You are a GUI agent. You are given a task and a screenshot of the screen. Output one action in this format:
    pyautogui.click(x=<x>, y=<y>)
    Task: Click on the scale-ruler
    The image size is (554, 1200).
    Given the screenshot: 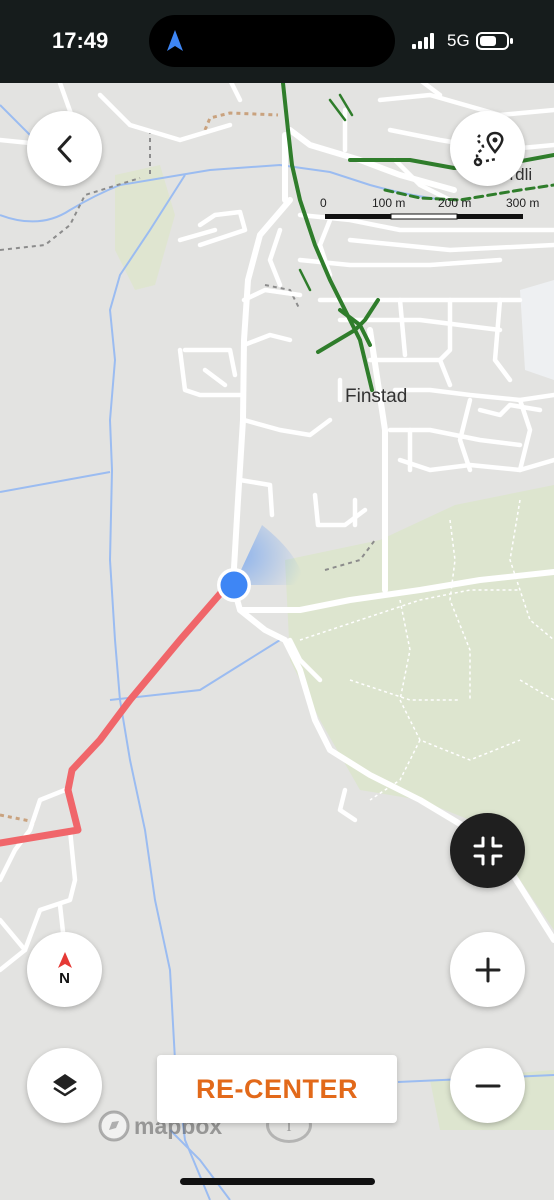 What is the action you would take?
    pyautogui.click(x=424, y=216)
    